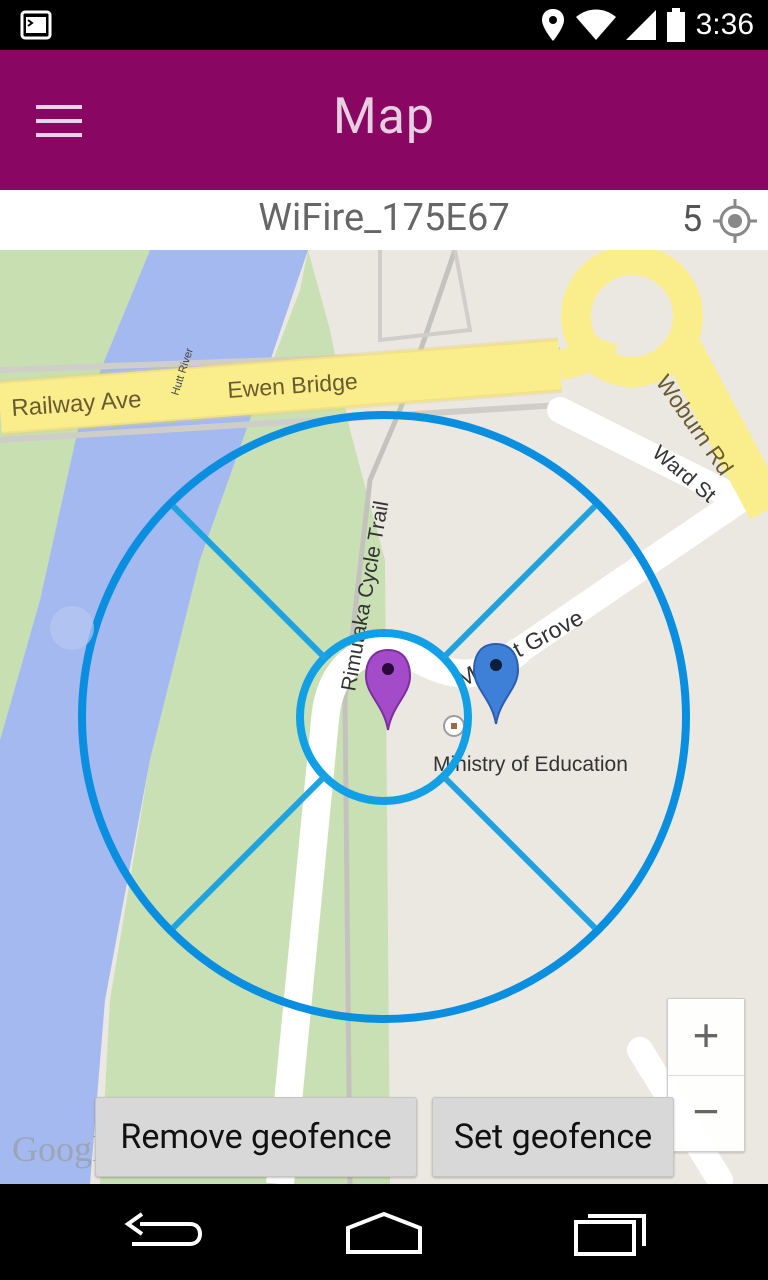  I want to click on home-icon, so click(384, 1234).